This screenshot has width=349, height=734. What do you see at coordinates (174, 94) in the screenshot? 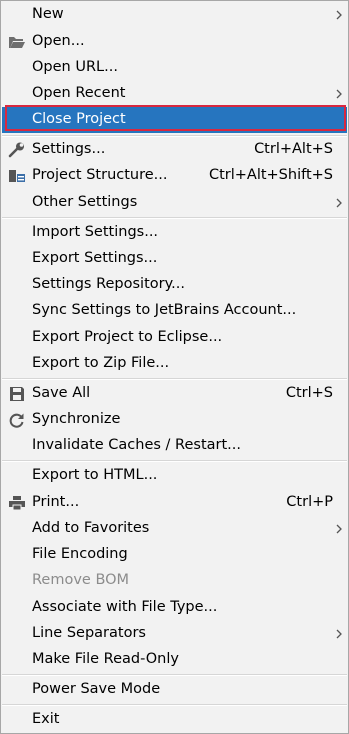
I see `menu-item-open-recent: Open Recent` at bounding box center [174, 94].